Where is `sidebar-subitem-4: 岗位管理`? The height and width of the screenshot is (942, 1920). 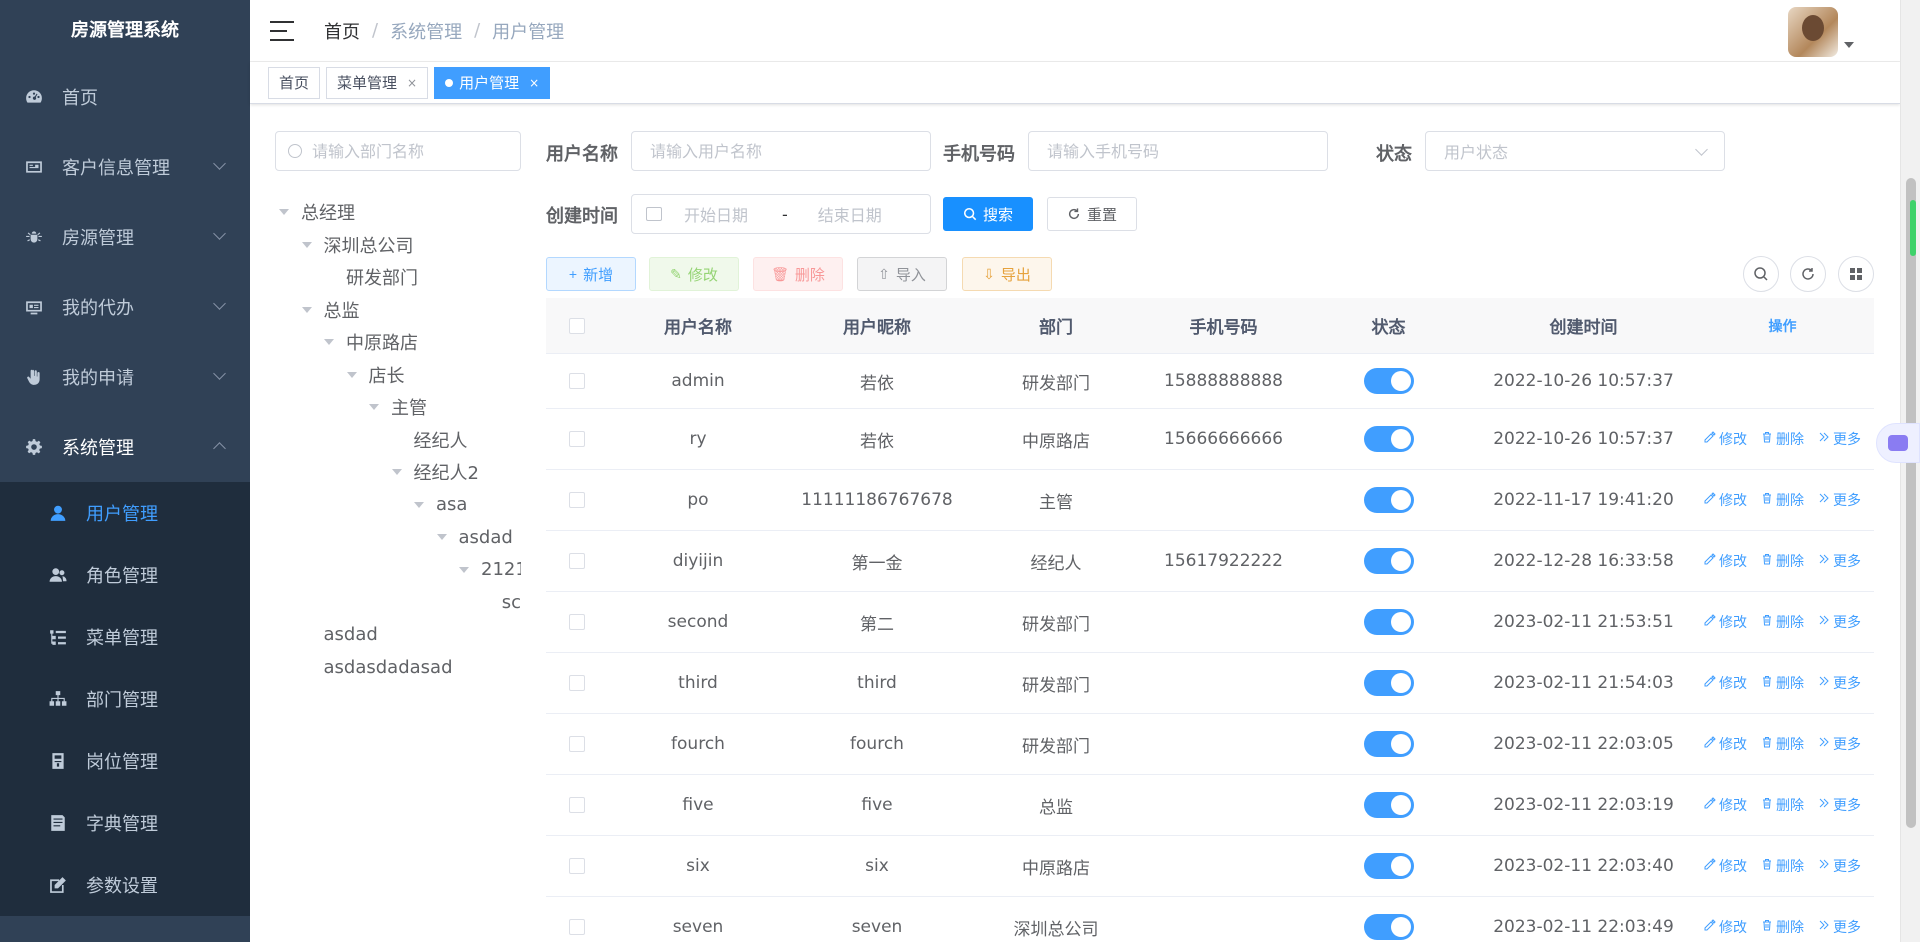
sidebar-subitem-4: 岗位管理 is located at coordinates (125, 761).